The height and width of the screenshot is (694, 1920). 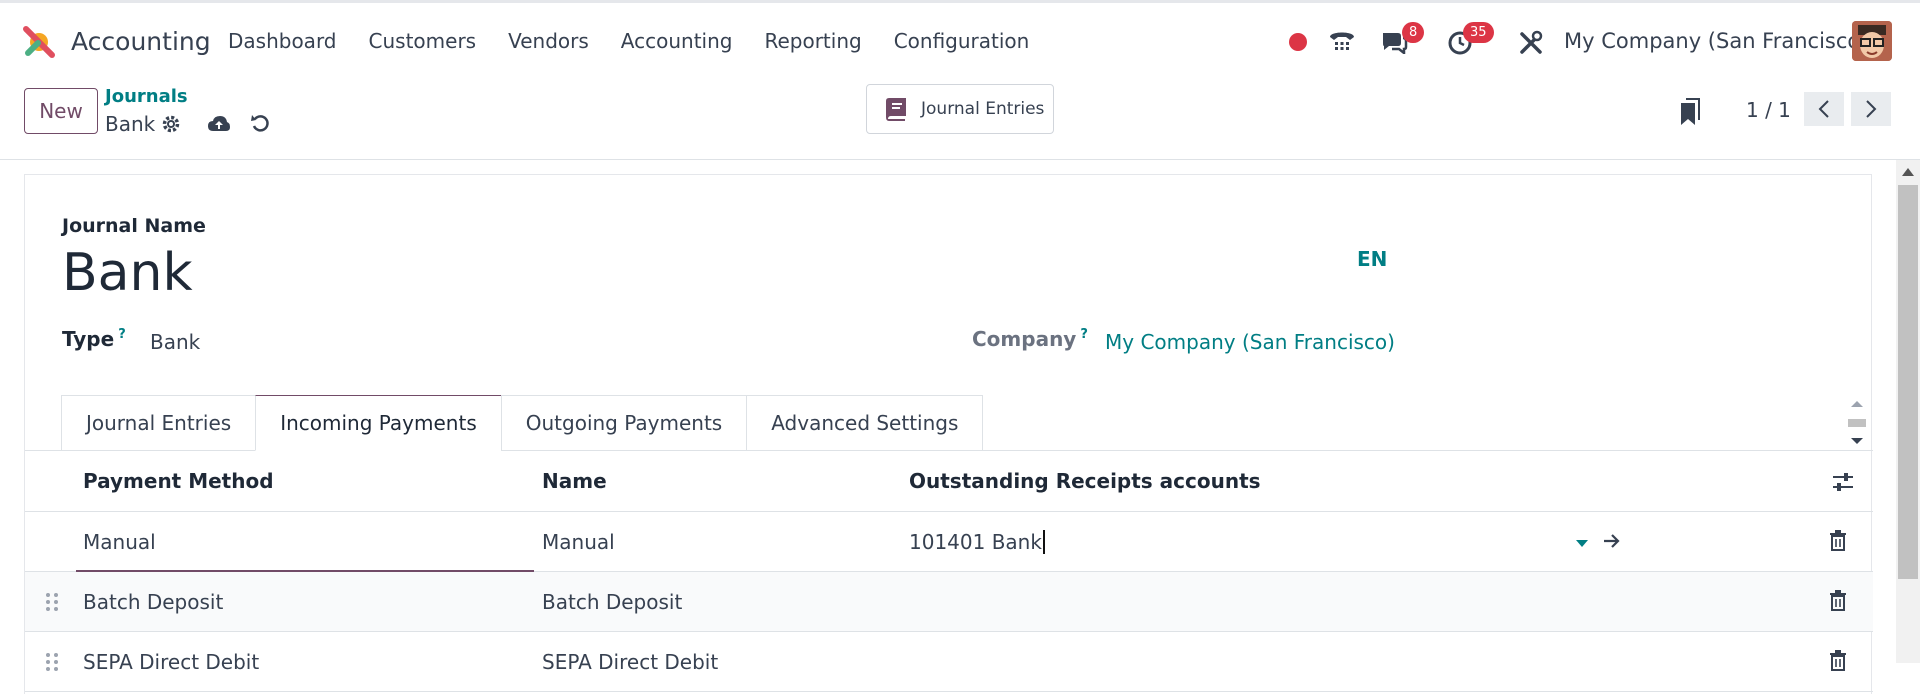 What do you see at coordinates (623, 423) in the screenshot?
I see `tab-outgoing-payments: Outgoing Payments` at bounding box center [623, 423].